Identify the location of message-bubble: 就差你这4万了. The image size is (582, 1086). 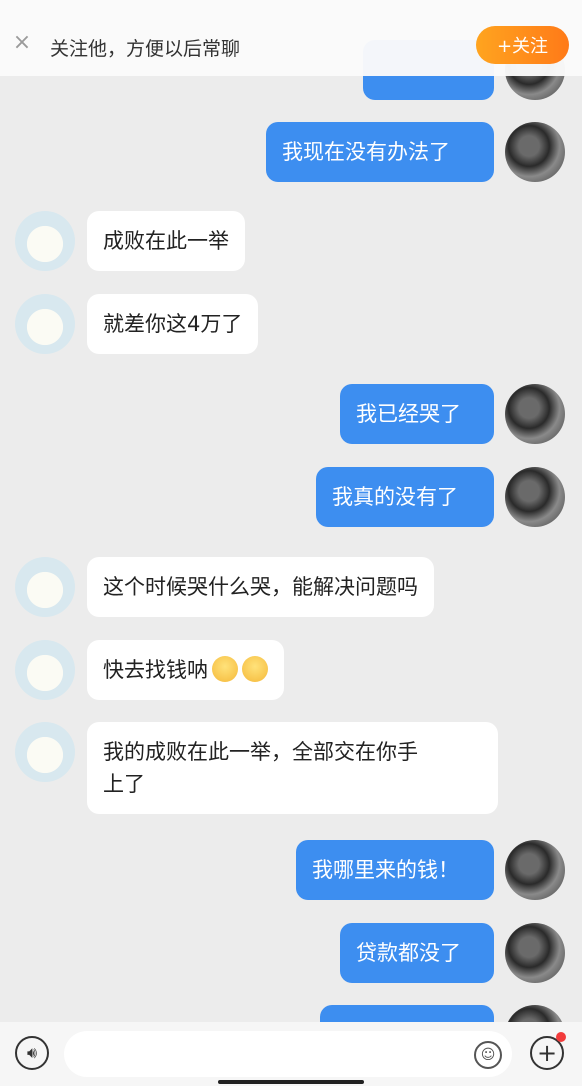
(173, 324).